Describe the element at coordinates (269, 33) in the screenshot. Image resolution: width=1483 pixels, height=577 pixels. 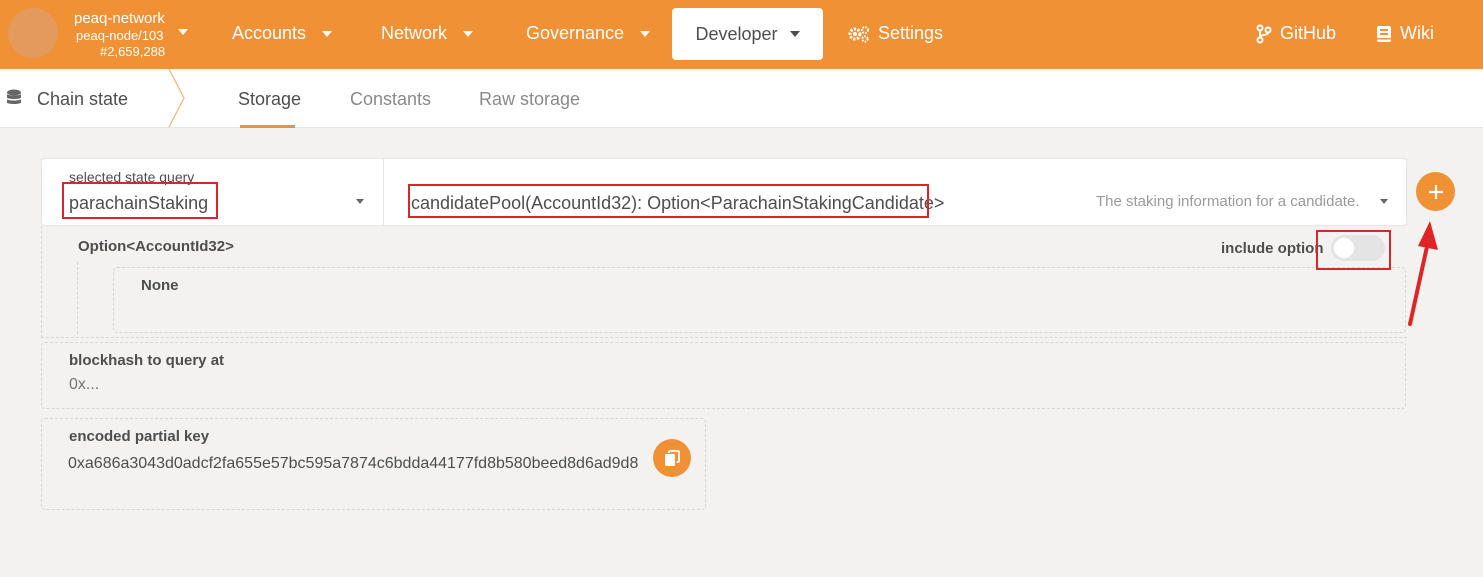
I see `nav-accounts-label: Accounts` at that location.